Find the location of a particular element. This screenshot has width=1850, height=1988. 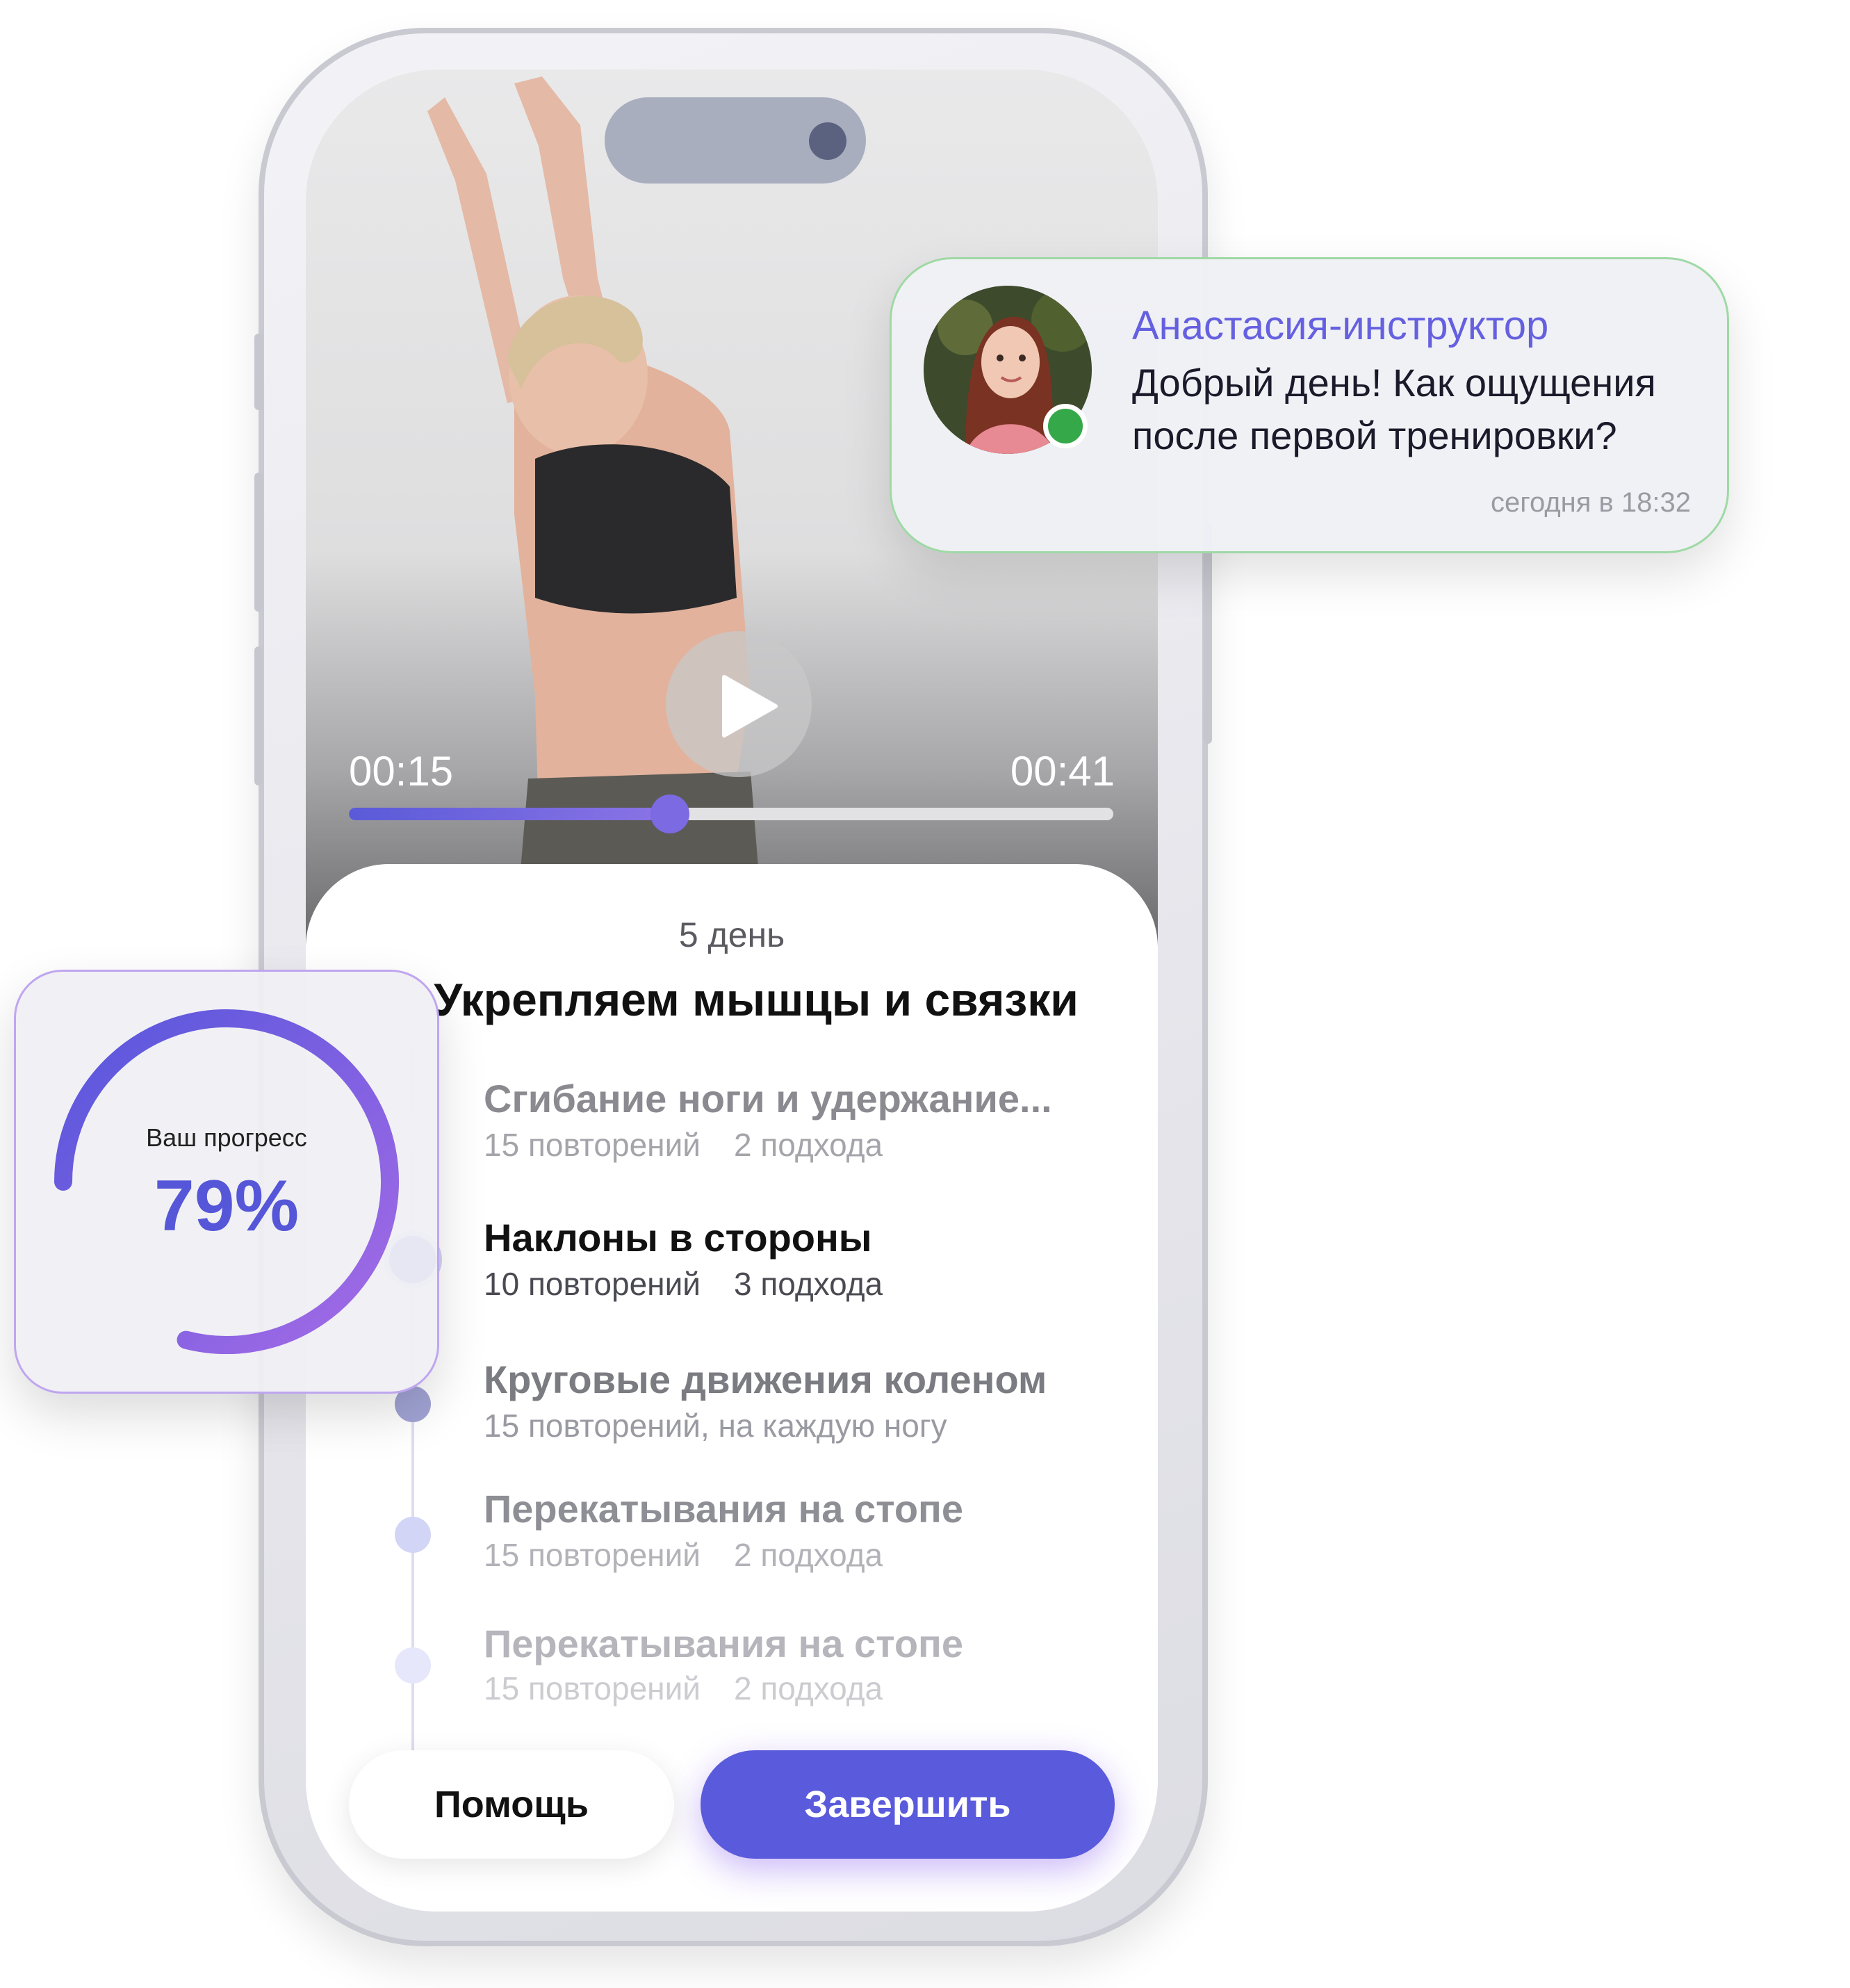

front-camera is located at coordinates (827, 141).